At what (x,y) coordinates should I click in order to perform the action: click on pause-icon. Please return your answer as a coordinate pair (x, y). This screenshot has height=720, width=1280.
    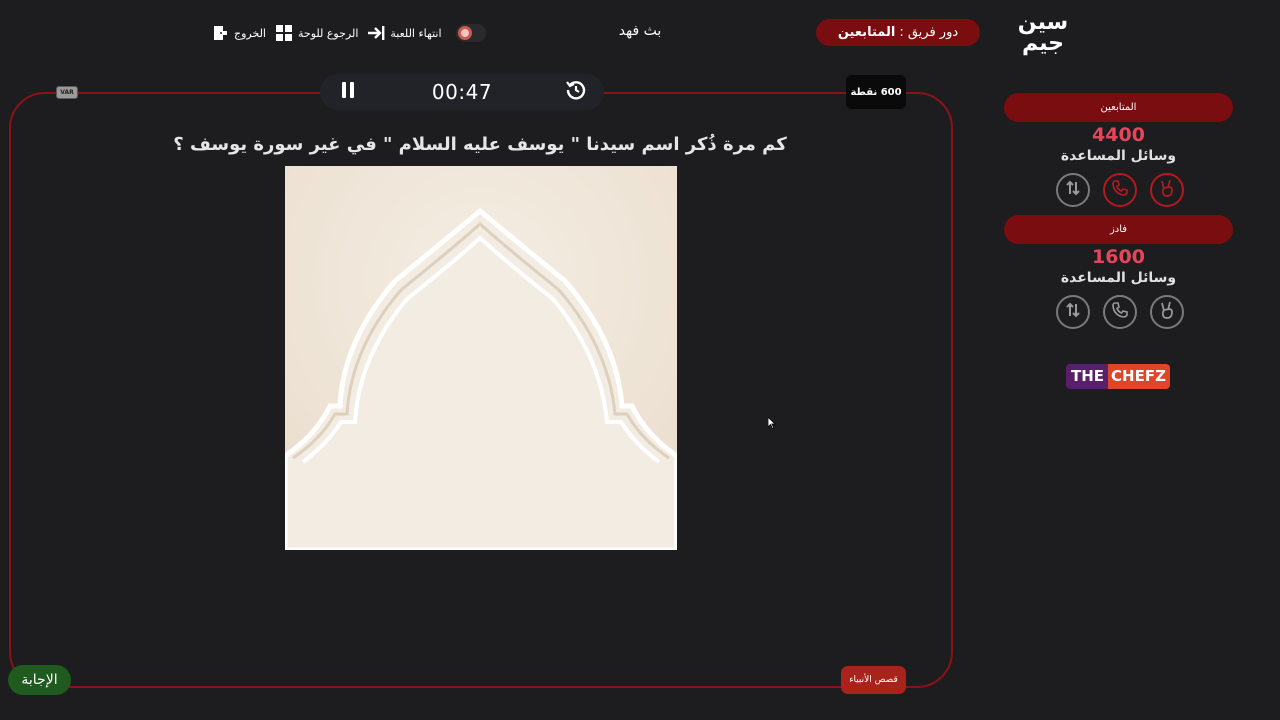
    Looking at the image, I should click on (348, 92).